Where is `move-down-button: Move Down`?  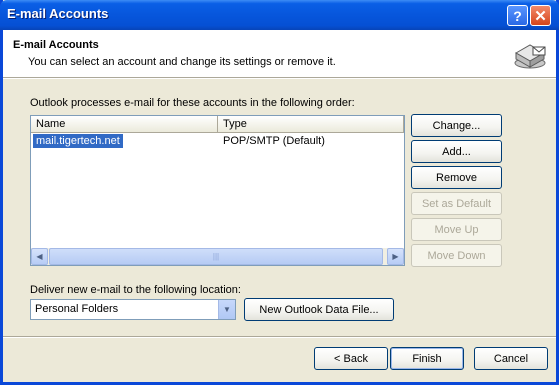 move-down-button: Move Down is located at coordinates (456, 255).